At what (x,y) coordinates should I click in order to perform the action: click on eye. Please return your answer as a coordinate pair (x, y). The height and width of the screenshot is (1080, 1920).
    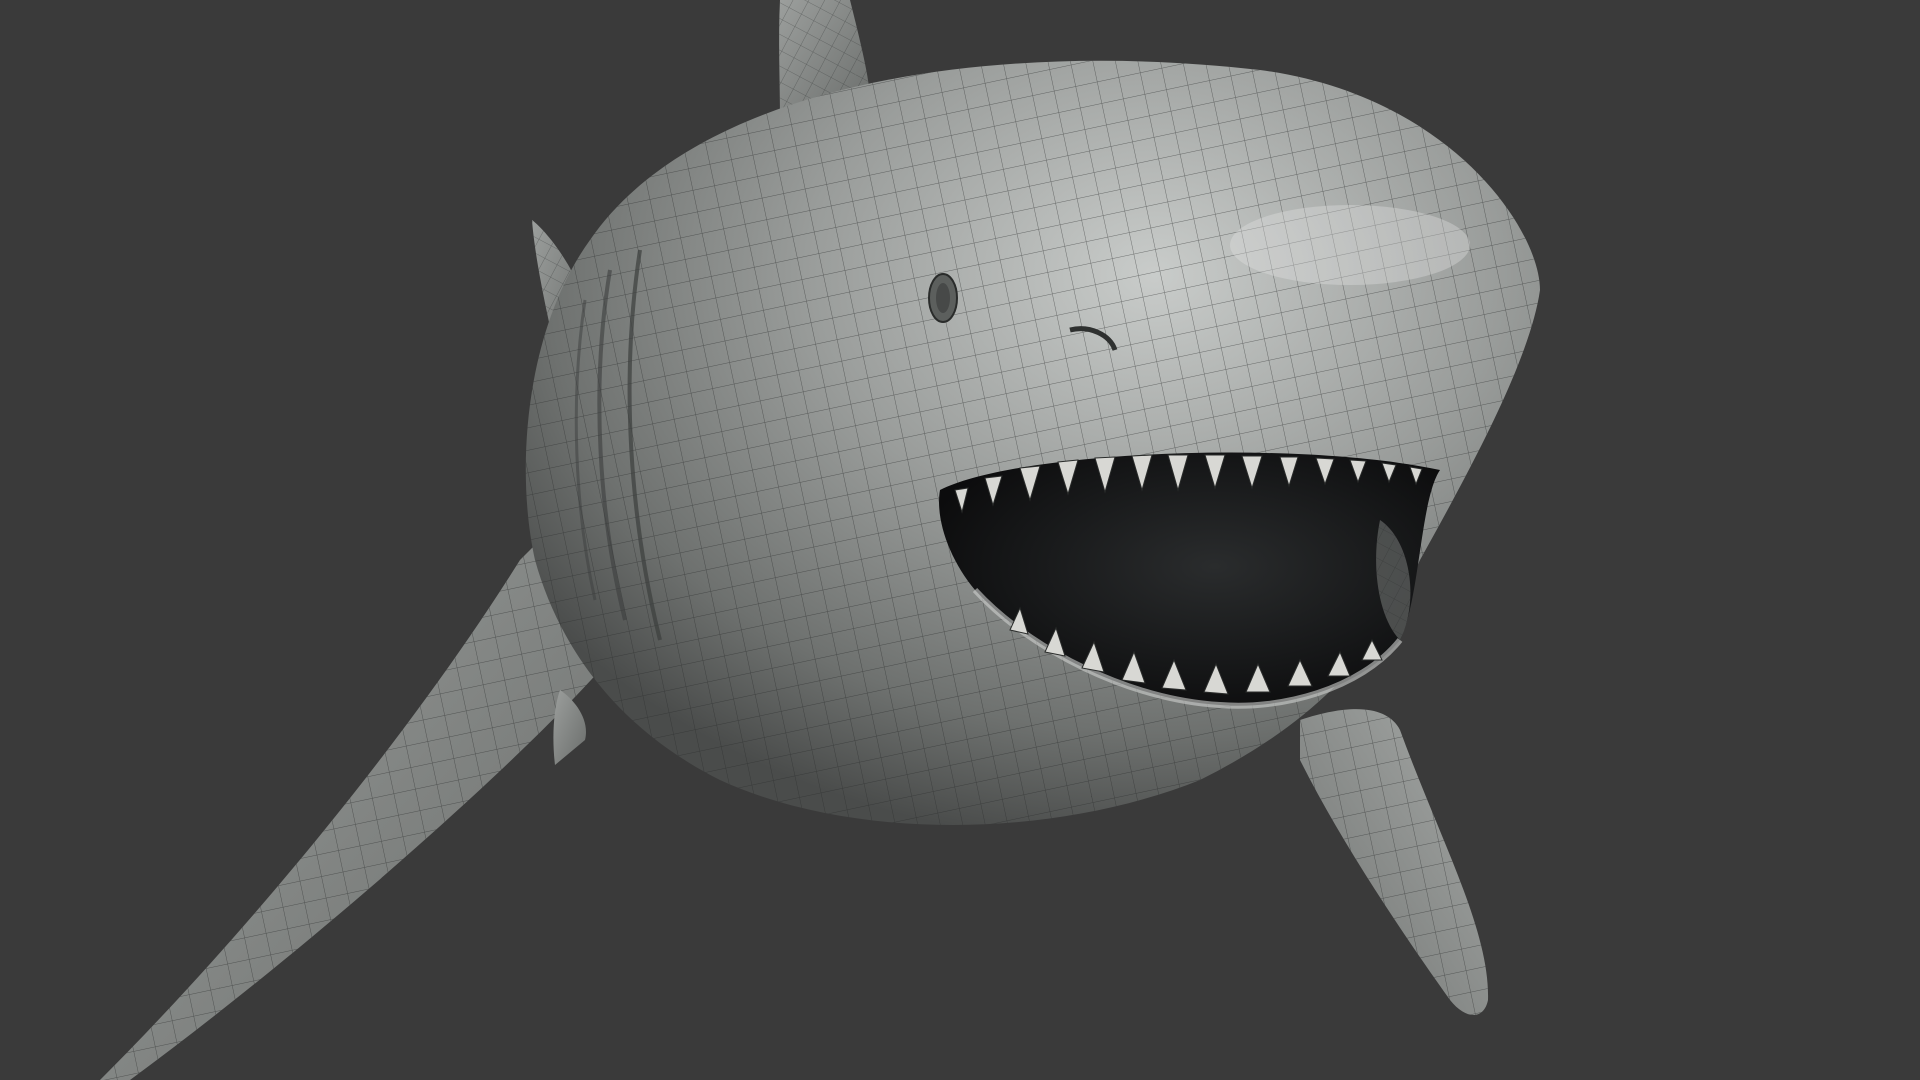
    Looking at the image, I should click on (943, 298).